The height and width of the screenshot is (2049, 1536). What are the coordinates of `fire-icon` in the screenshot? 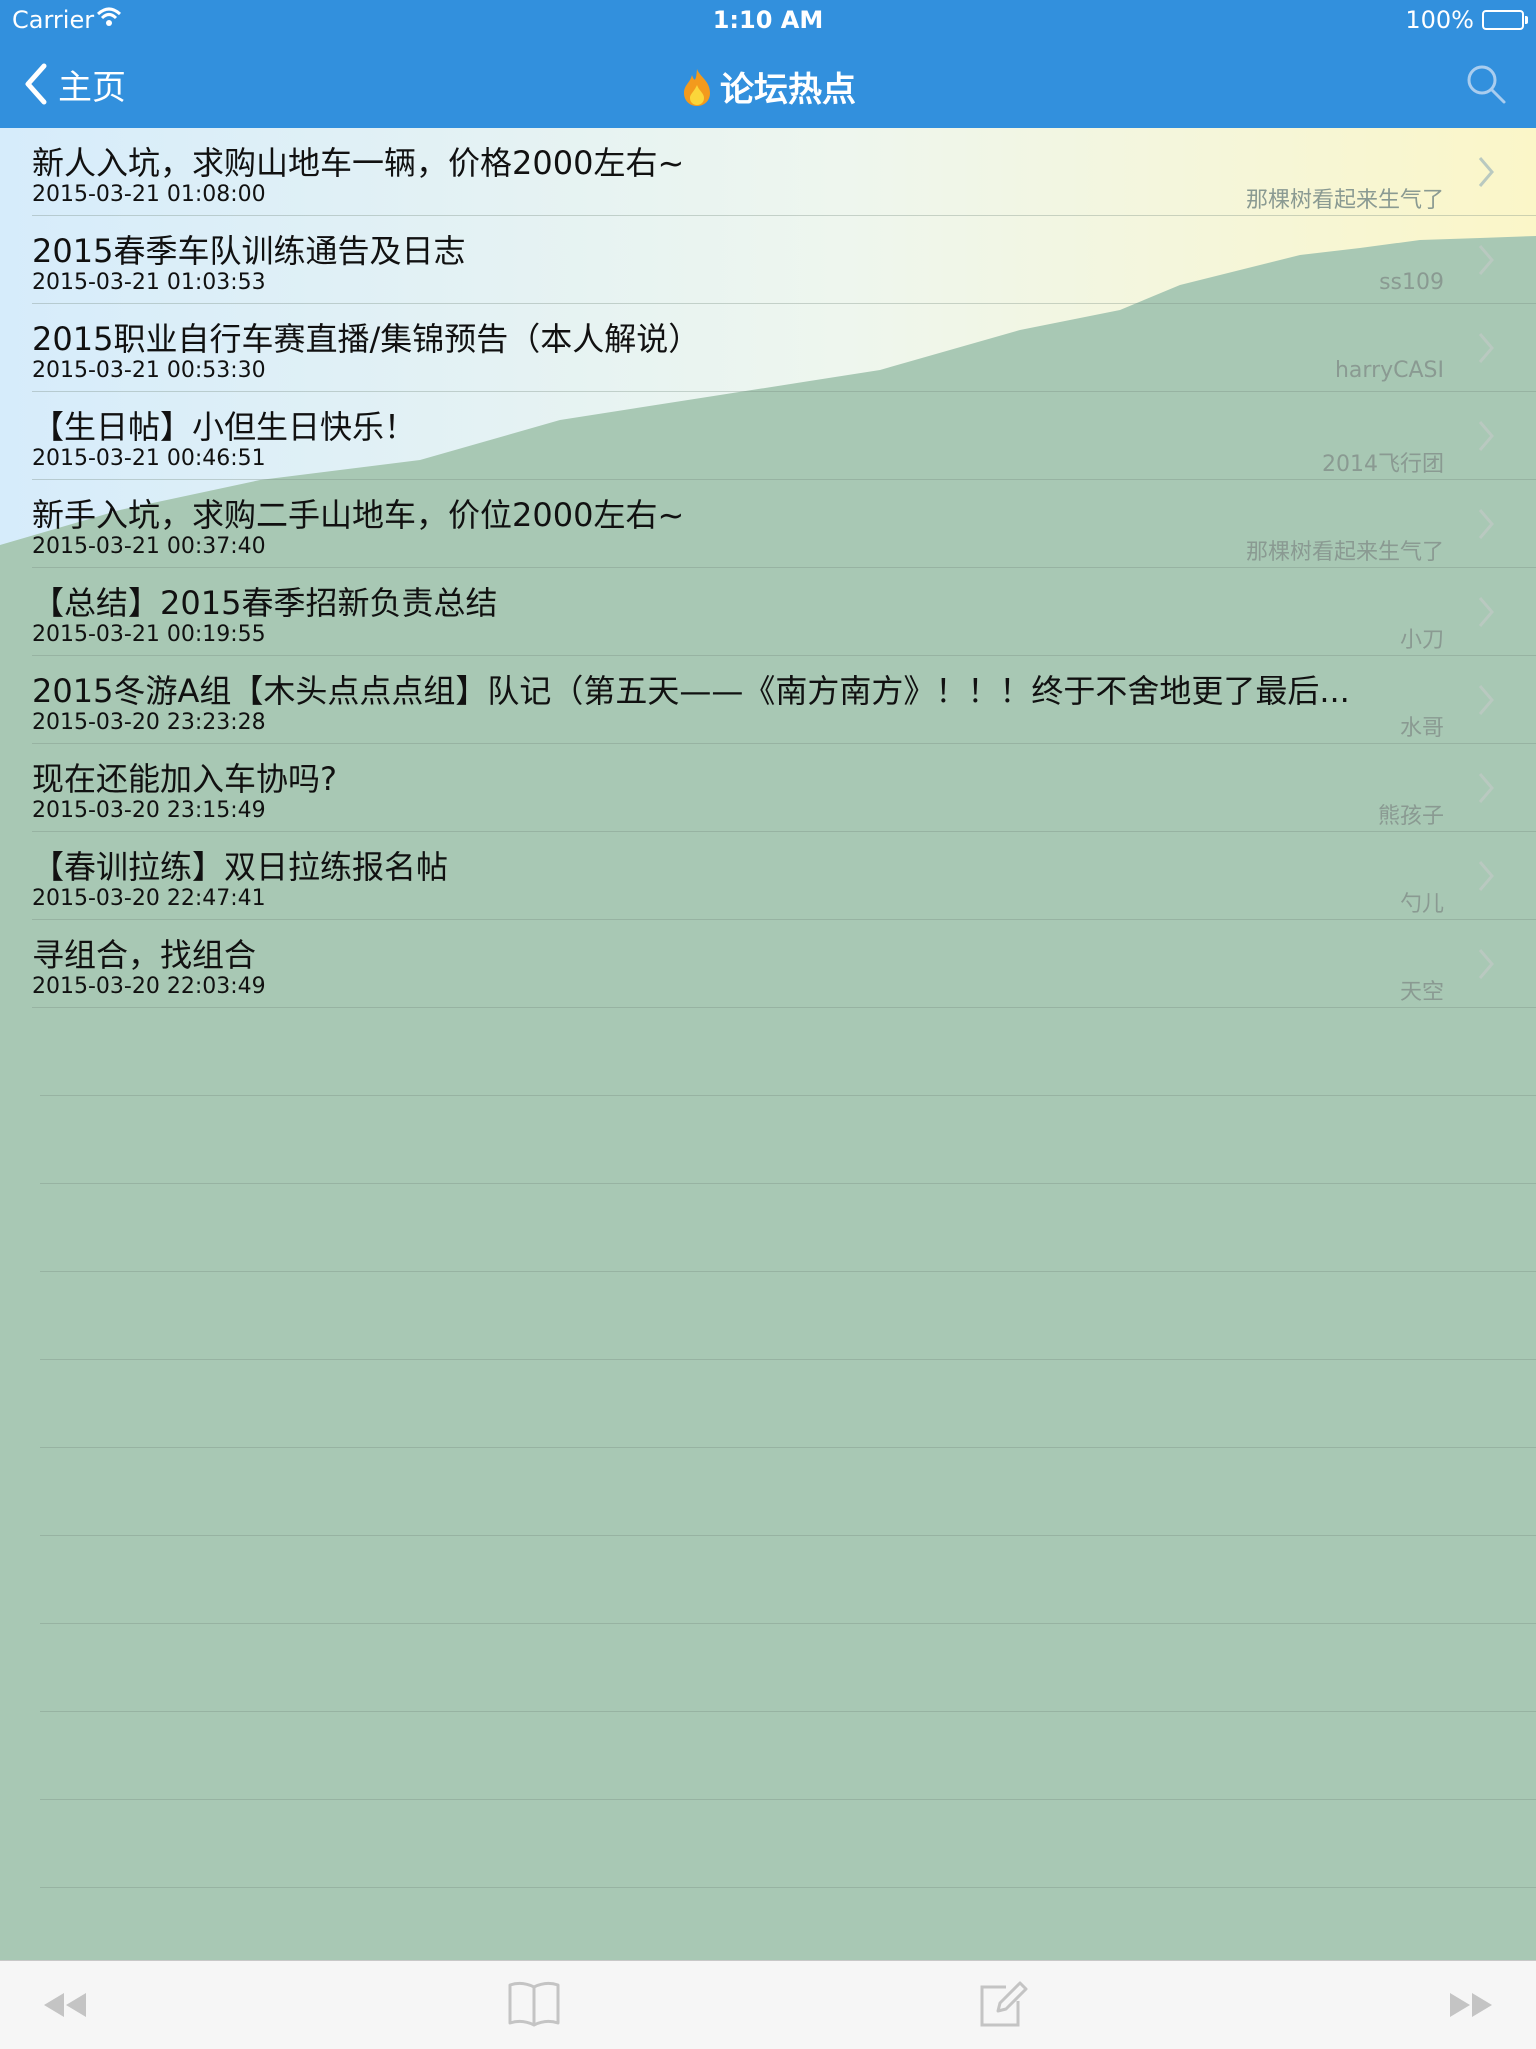 It's located at (697, 87).